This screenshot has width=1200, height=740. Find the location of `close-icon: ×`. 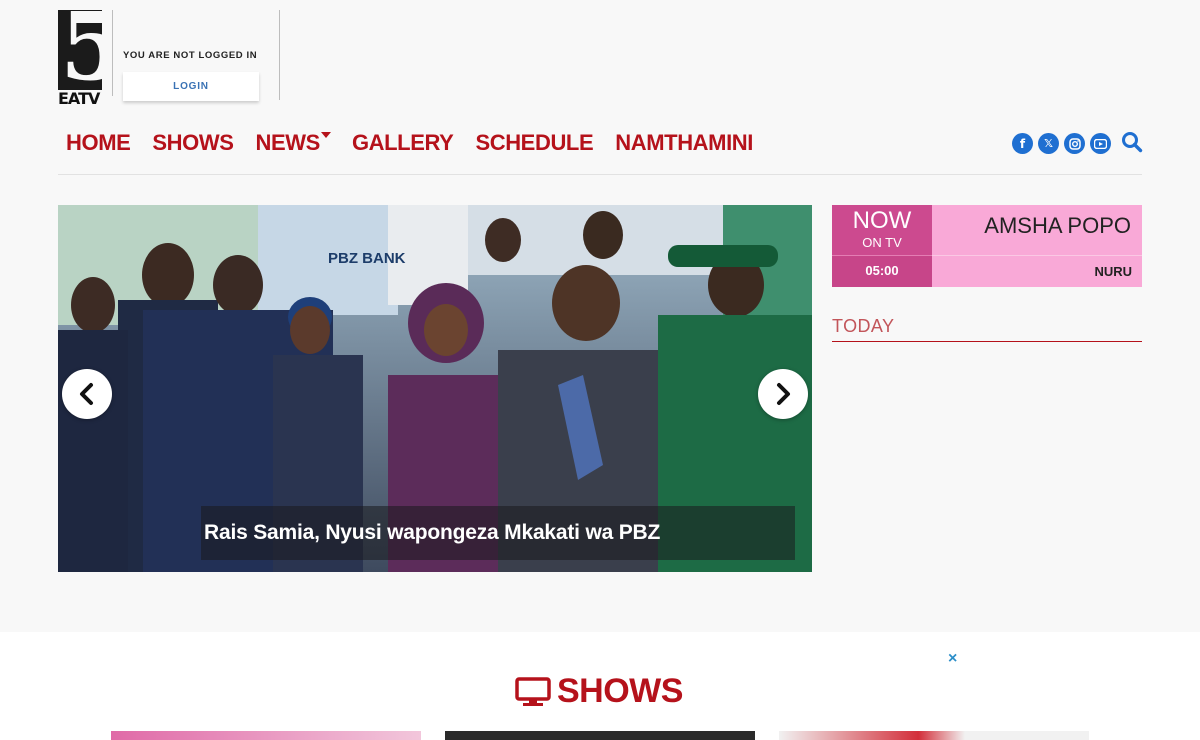

close-icon: × is located at coordinates (952, 659).